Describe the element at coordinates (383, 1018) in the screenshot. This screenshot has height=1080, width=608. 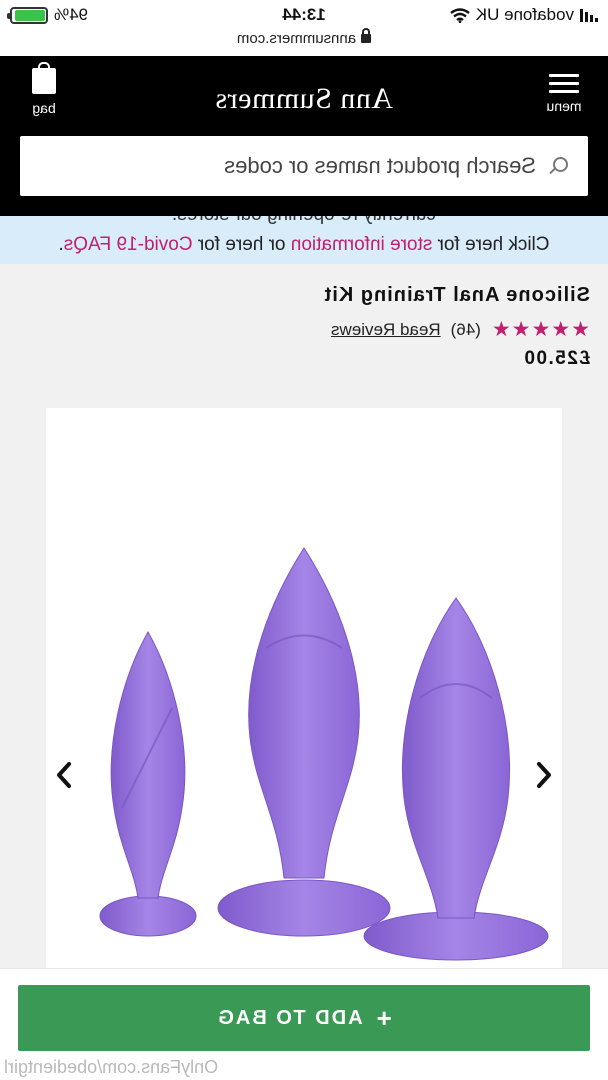
I see `plus-icon: +` at that location.